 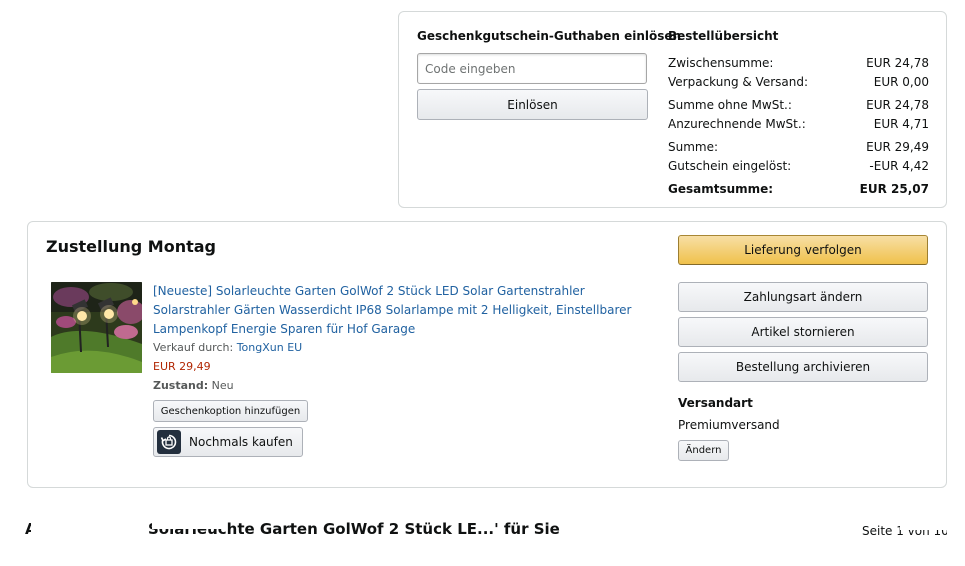 What do you see at coordinates (904, 533) in the screenshot?
I see `carousel-page-indicator: Seite 1 von 10` at bounding box center [904, 533].